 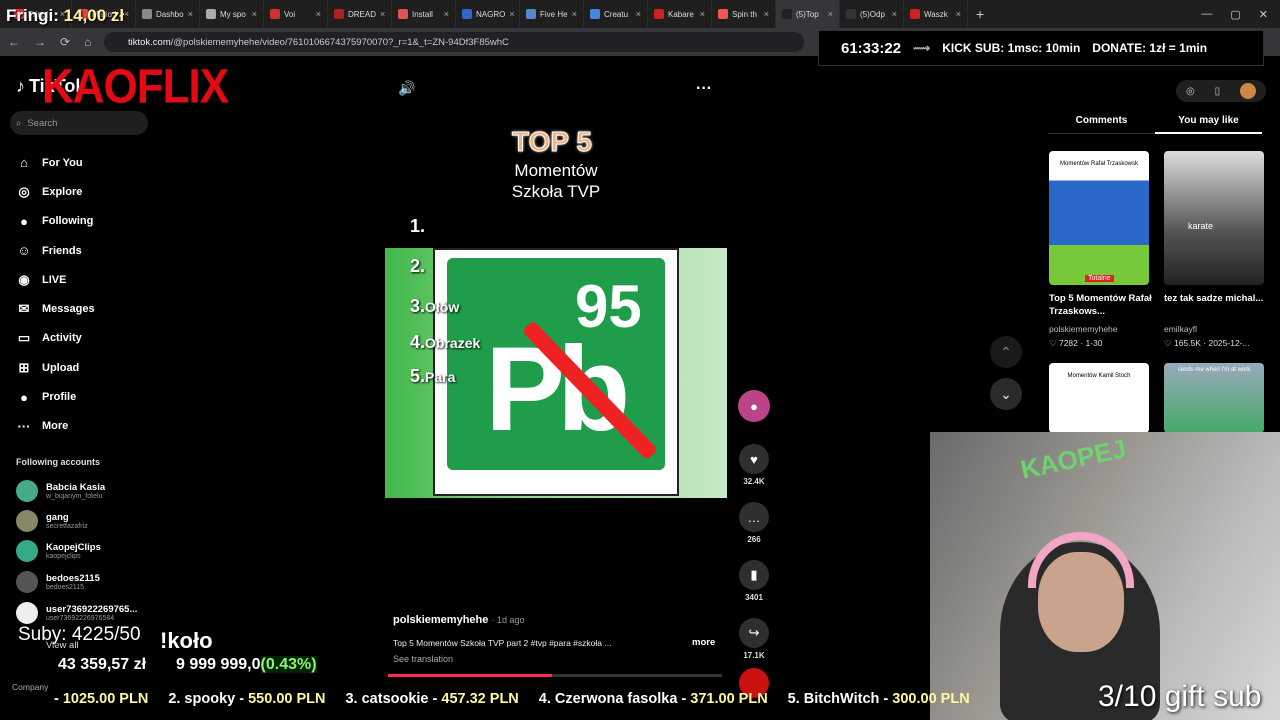 I want to click on video-progress-bar, so click(x=555, y=675).